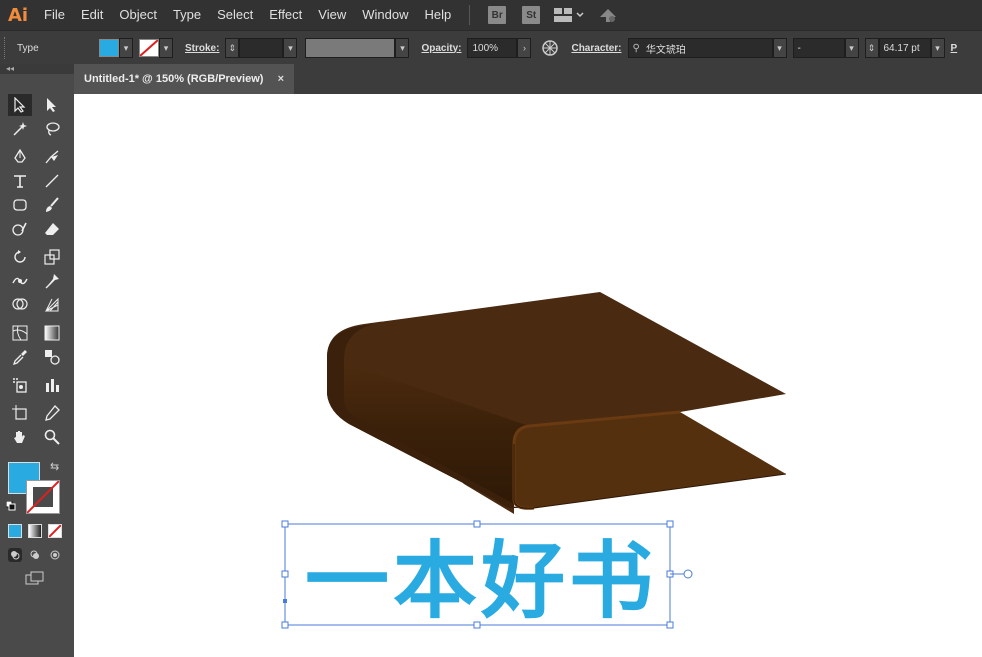 This screenshot has width=982, height=657. I want to click on fill-dropdown-chevron-icon: ▾, so click(126, 48).